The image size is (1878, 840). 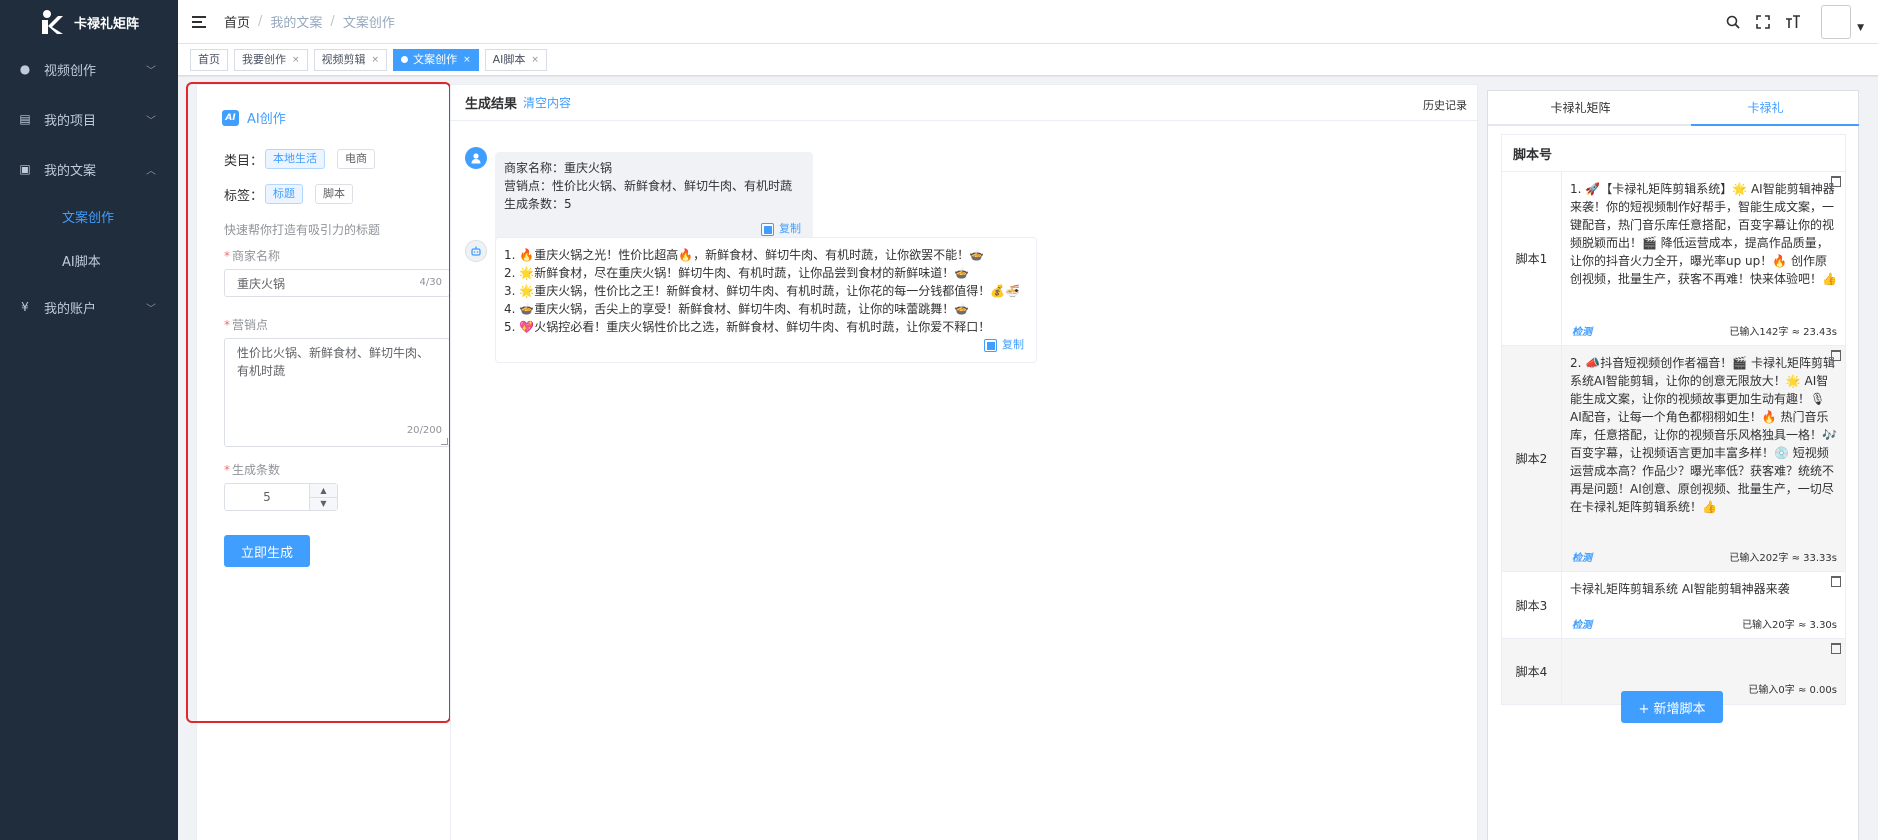 What do you see at coordinates (1793, 22) in the screenshot?
I see `font-size-icon` at bounding box center [1793, 22].